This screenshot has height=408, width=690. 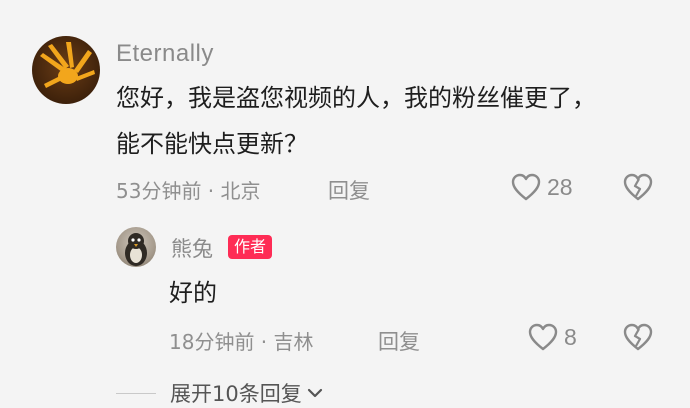 I want to click on dislike-button, so click(x=638, y=189).